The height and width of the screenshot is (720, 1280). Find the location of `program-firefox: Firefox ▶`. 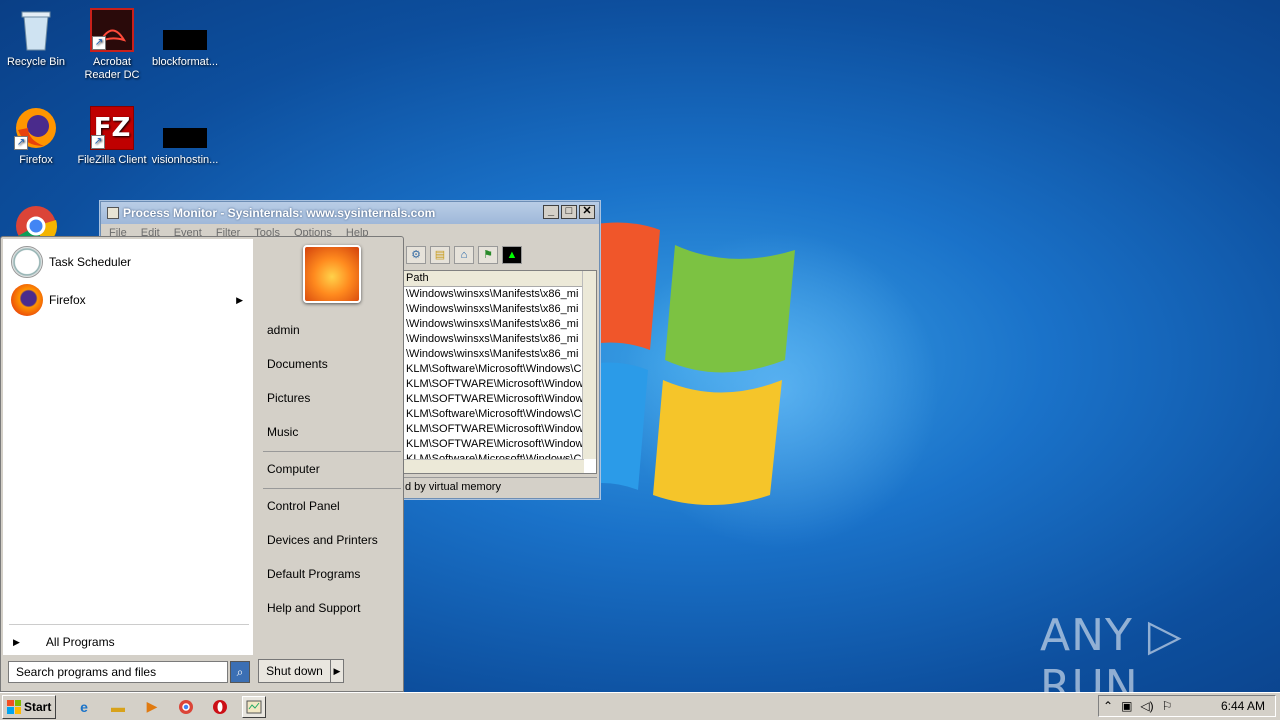

program-firefox: Firefox ▶ is located at coordinates (128, 300).